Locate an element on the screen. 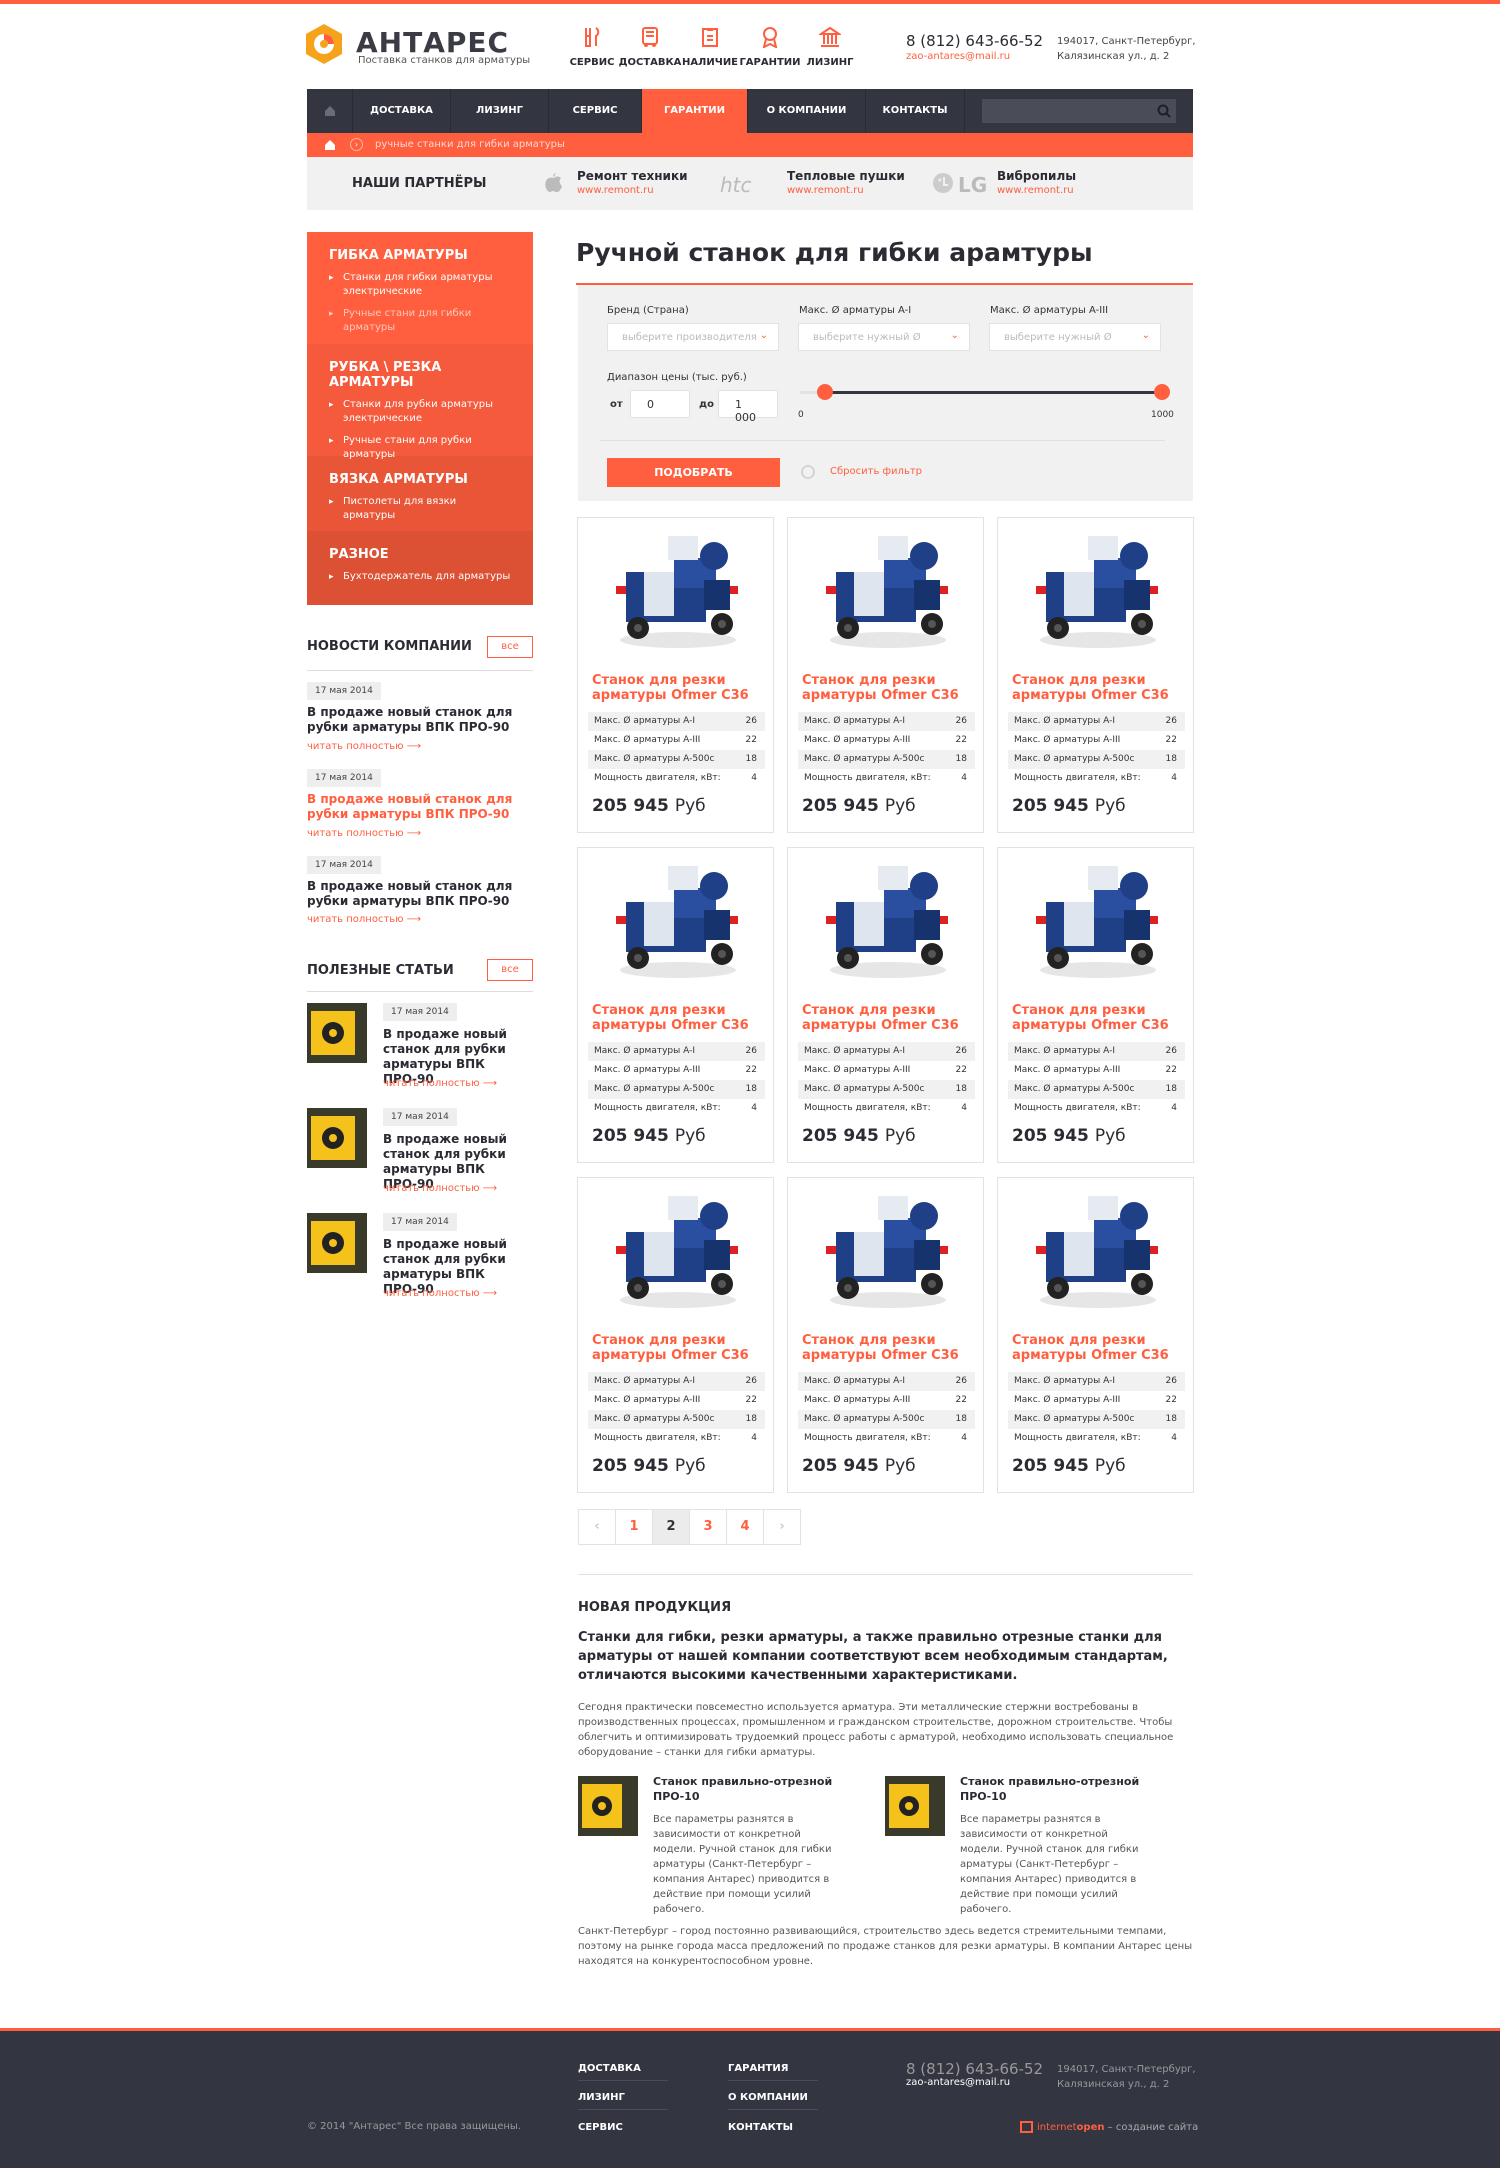 This screenshot has height=2168, width=1500. category-title: ВЯЗКА АРМАТУРЫ is located at coordinates (420, 479).